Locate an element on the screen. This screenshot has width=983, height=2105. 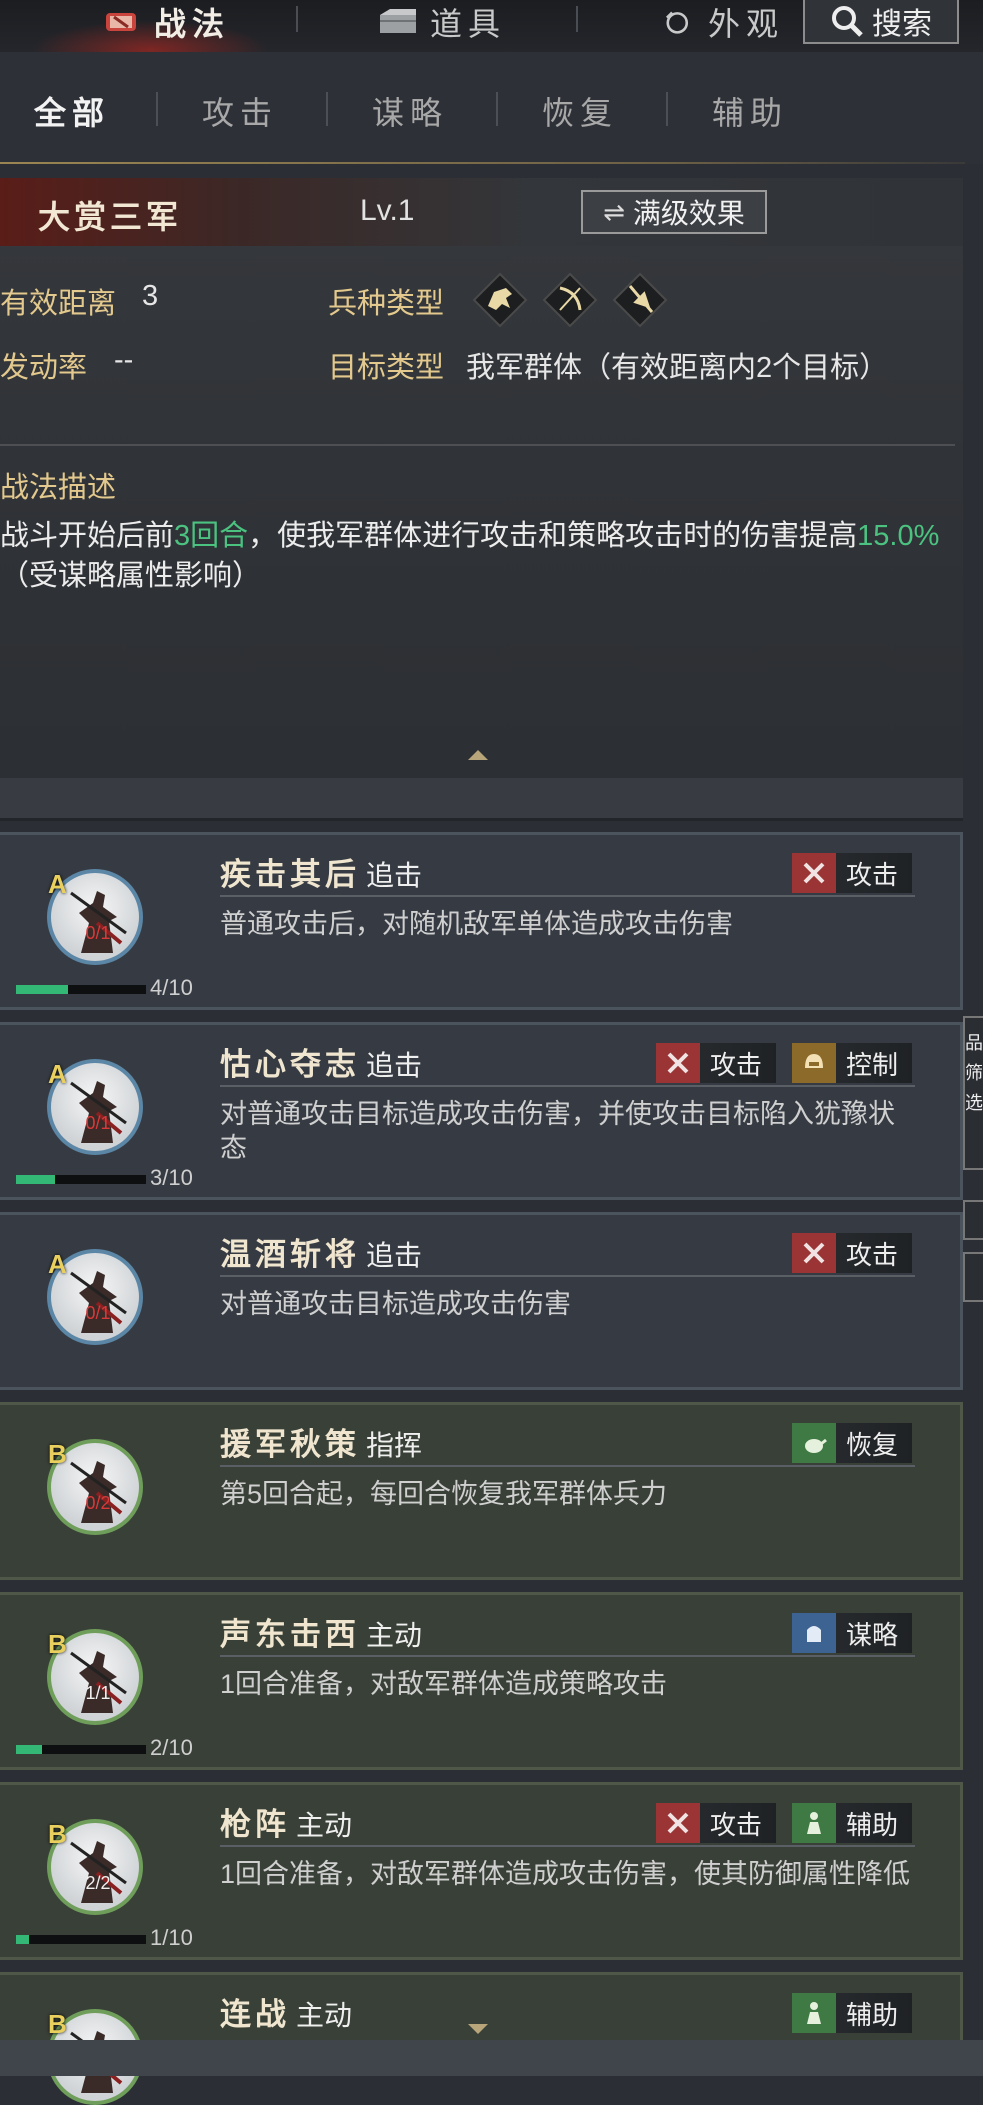
scroll-down-arrow-icon is located at coordinates (478, 2029).